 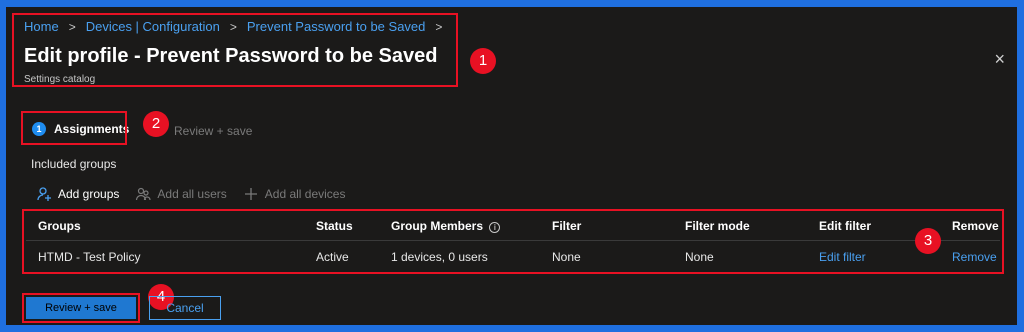 I want to click on cancel-button: Cancel, so click(x=185, y=308).